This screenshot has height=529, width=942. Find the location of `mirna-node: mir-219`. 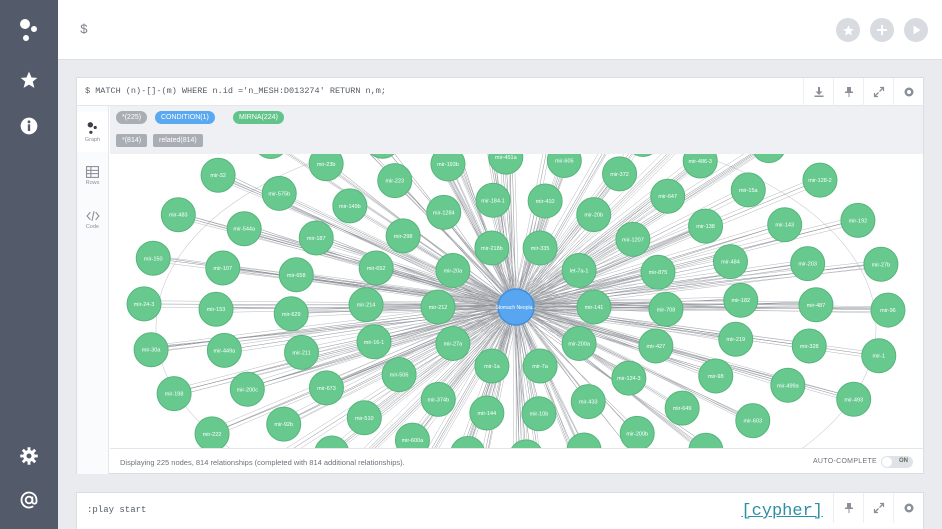

mirna-node: mir-219 is located at coordinates (736, 339).